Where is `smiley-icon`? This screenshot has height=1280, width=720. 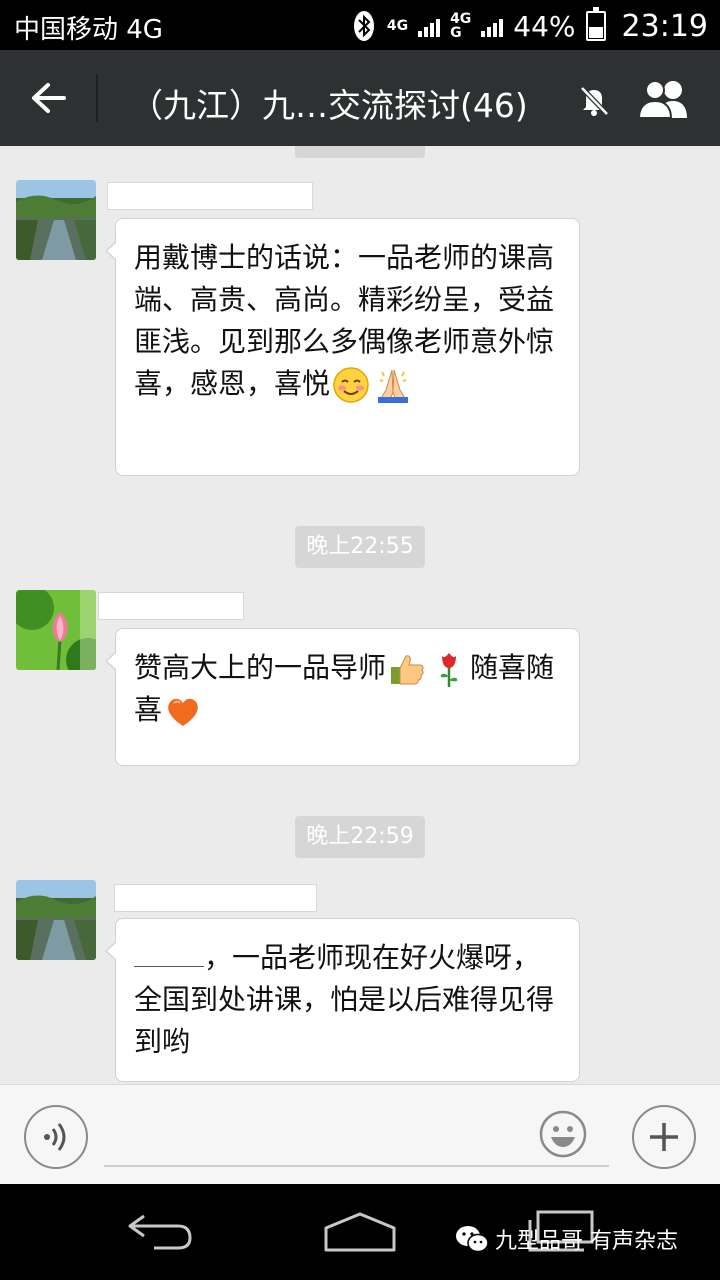 smiley-icon is located at coordinates (563, 1134).